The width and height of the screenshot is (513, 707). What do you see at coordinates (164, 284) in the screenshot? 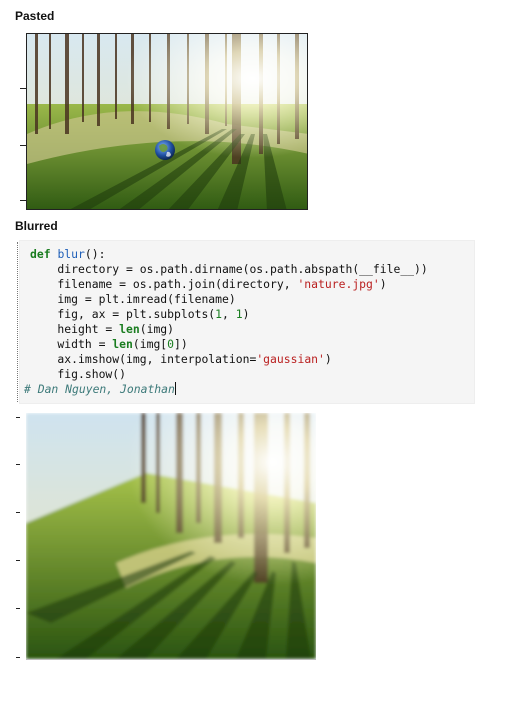
I see `code-token: filename = os.path.join(directory,` at bounding box center [164, 284].